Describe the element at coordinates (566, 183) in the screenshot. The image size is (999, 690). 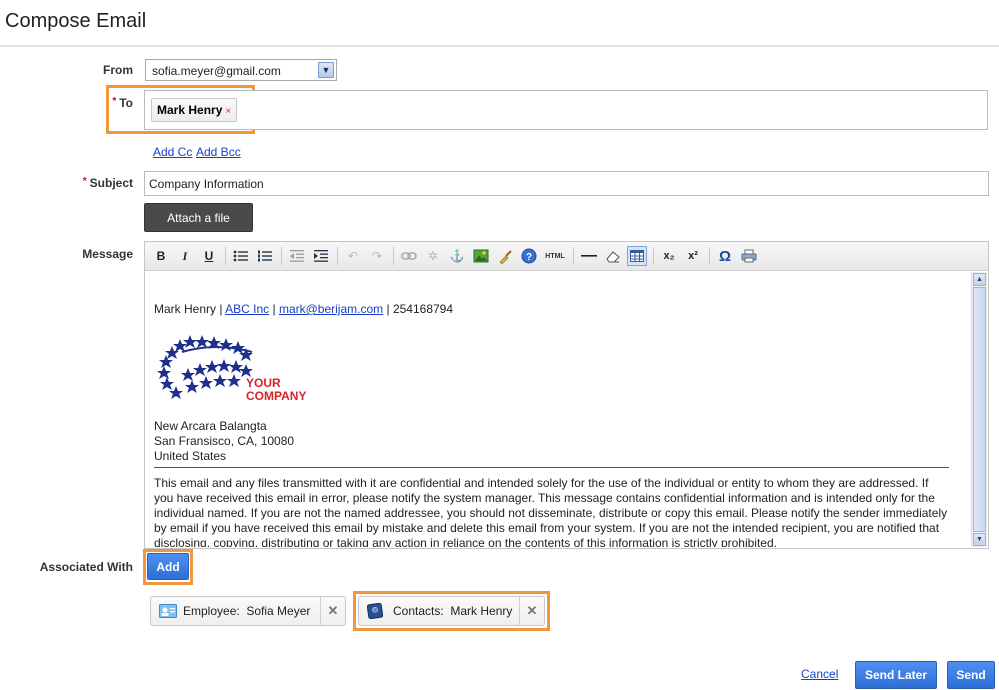
I see `subject-input: Company Information` at that location.